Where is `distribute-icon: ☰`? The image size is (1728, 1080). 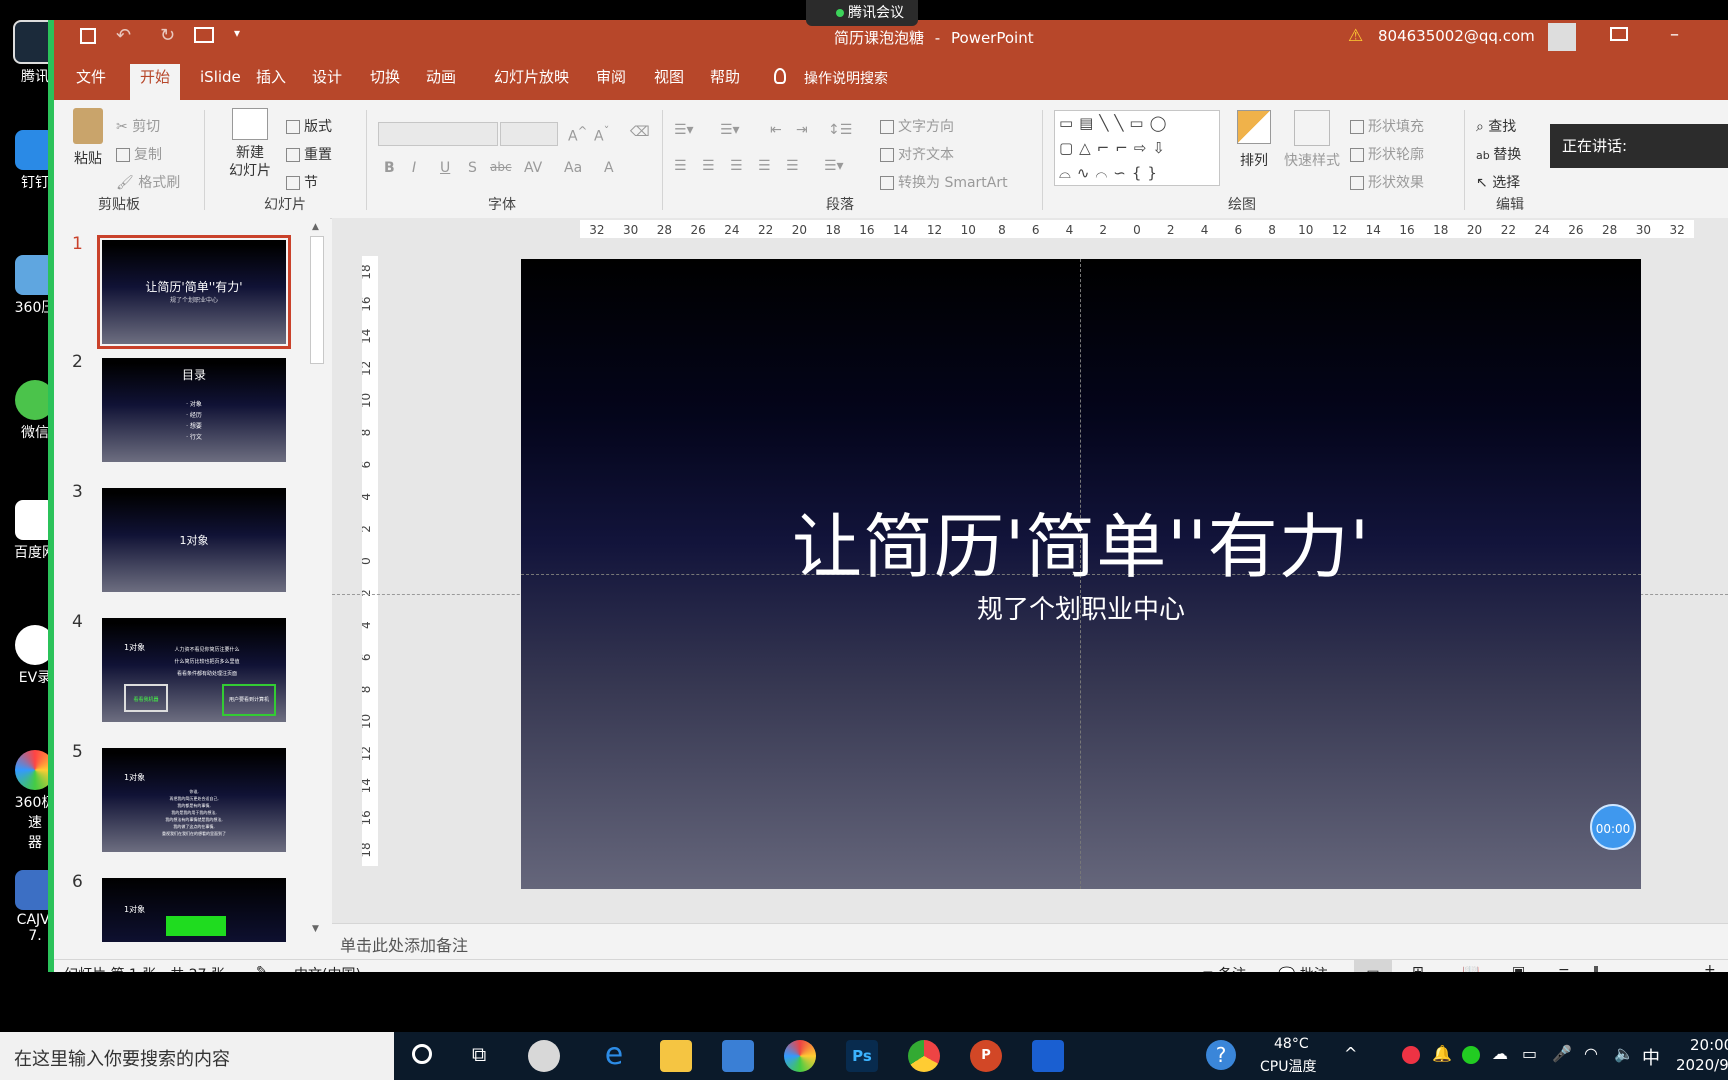
distribute-icon: ☰ is located at coordinates (792, 166).